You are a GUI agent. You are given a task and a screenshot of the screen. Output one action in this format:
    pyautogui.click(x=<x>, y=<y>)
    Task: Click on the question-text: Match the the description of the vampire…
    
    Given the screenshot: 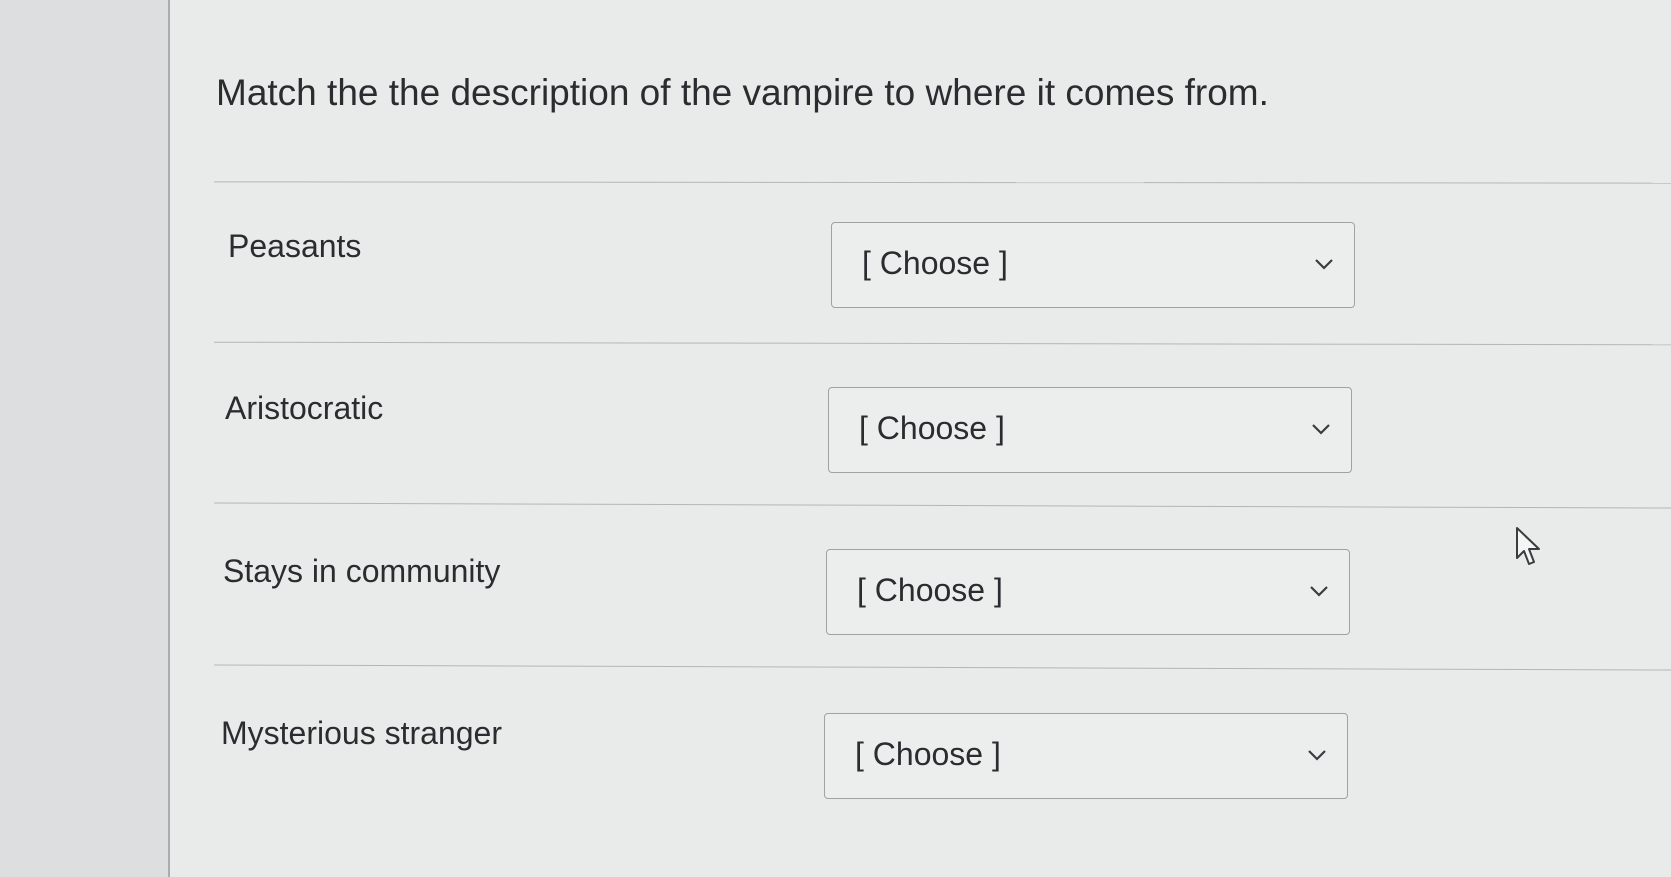 What is the action you would take?
    pyautogui.click(x=742, y=92)
    